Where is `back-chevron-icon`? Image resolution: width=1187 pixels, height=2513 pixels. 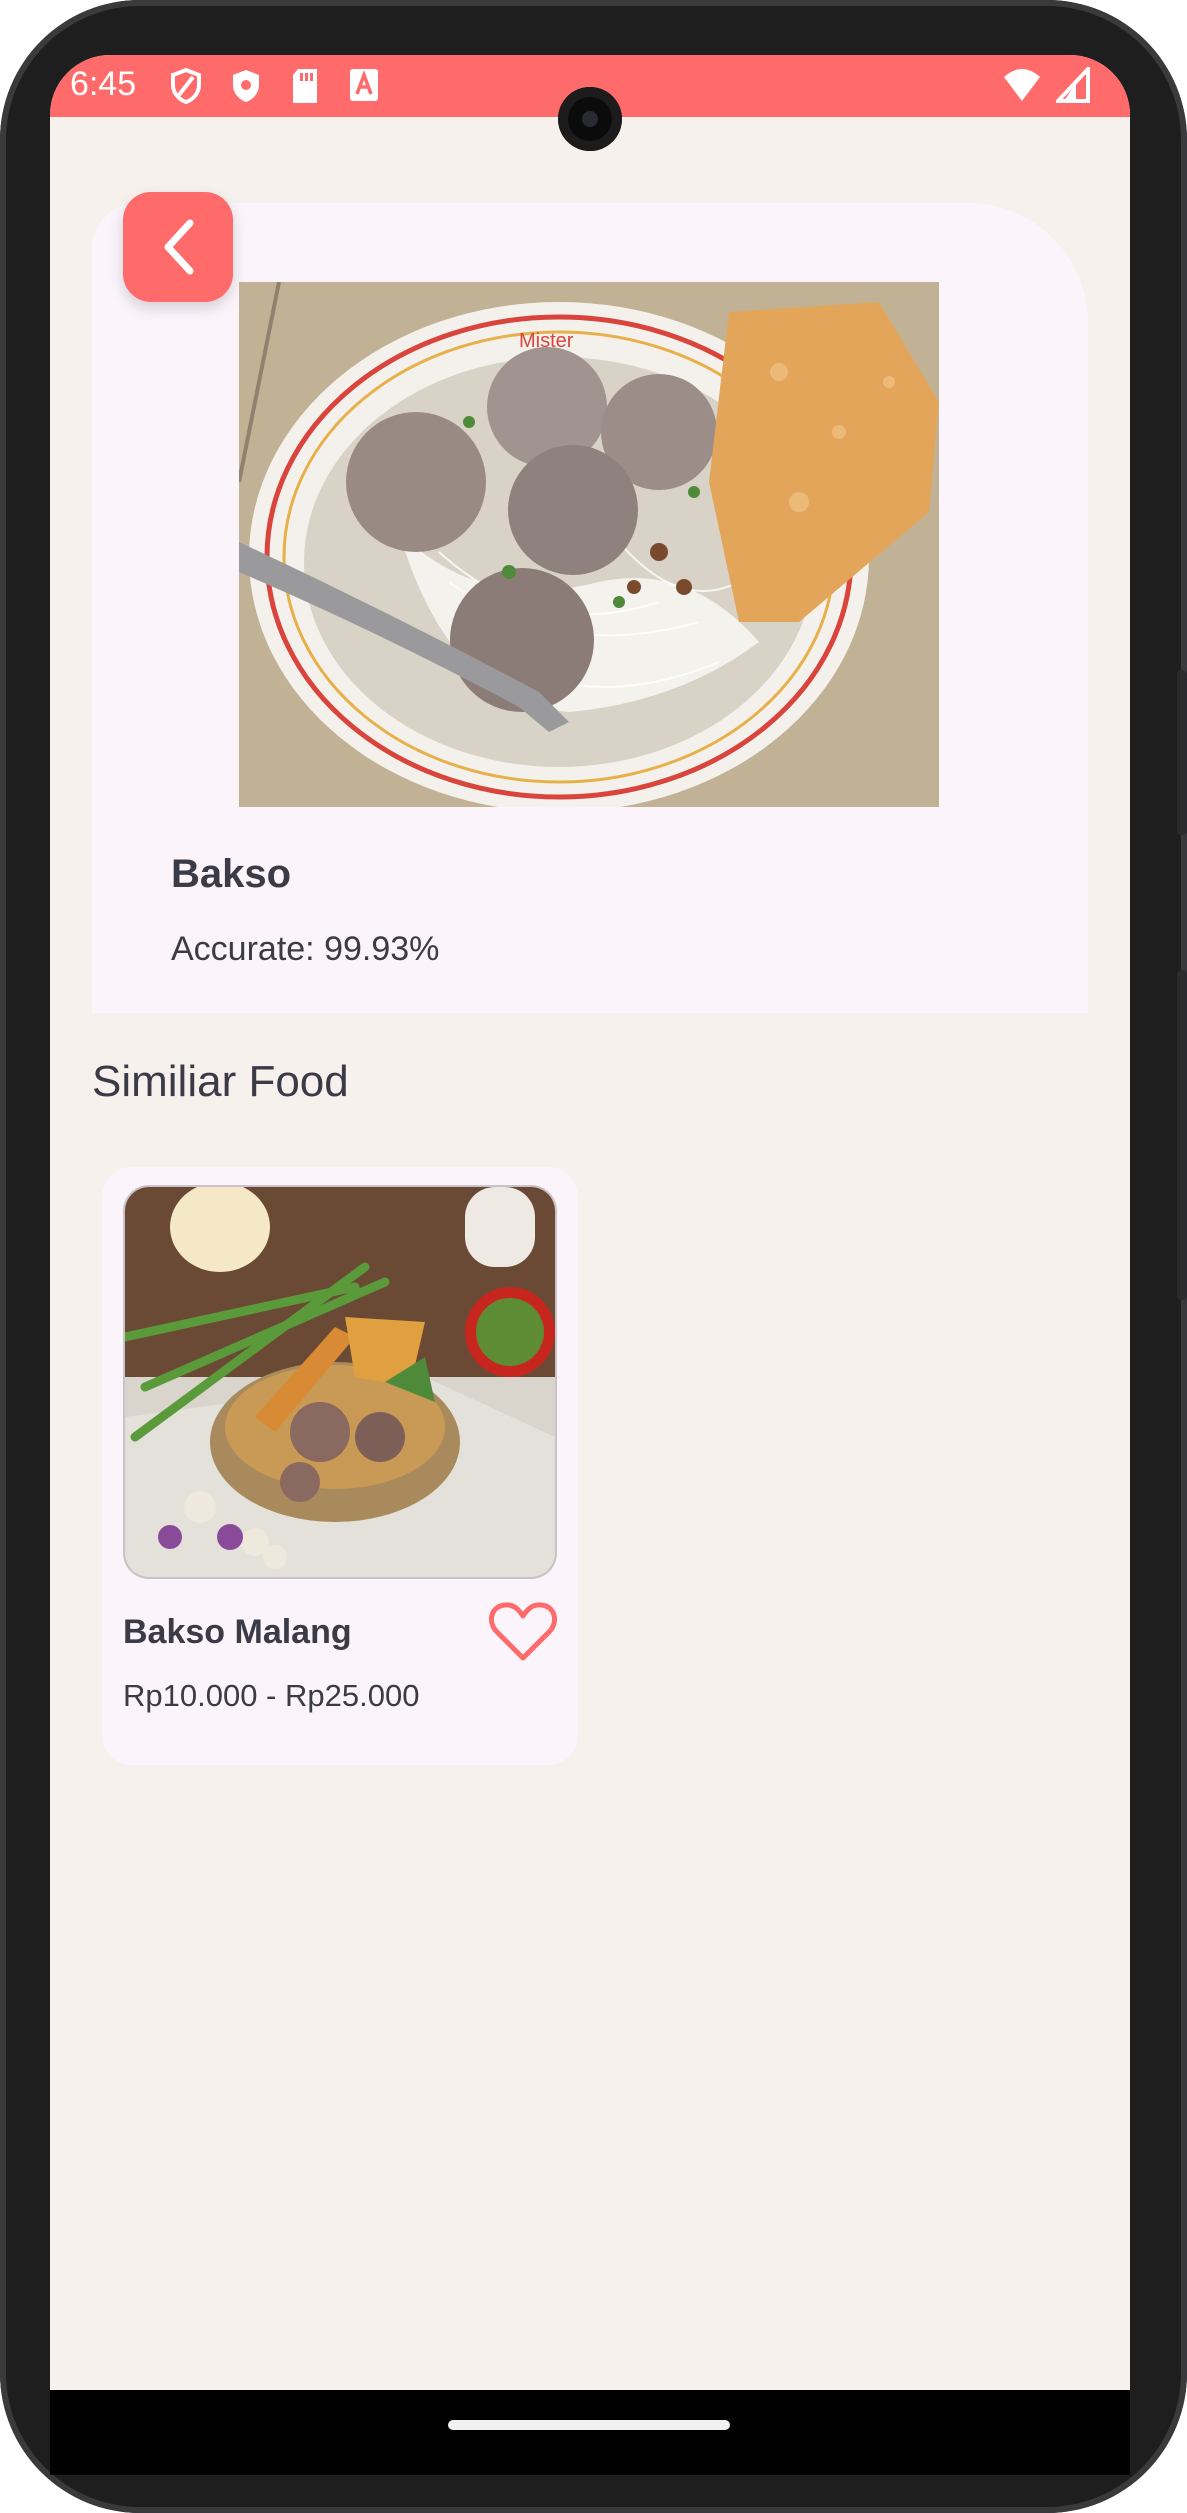
back-chevron-icon is located at coordinates (179, 247).